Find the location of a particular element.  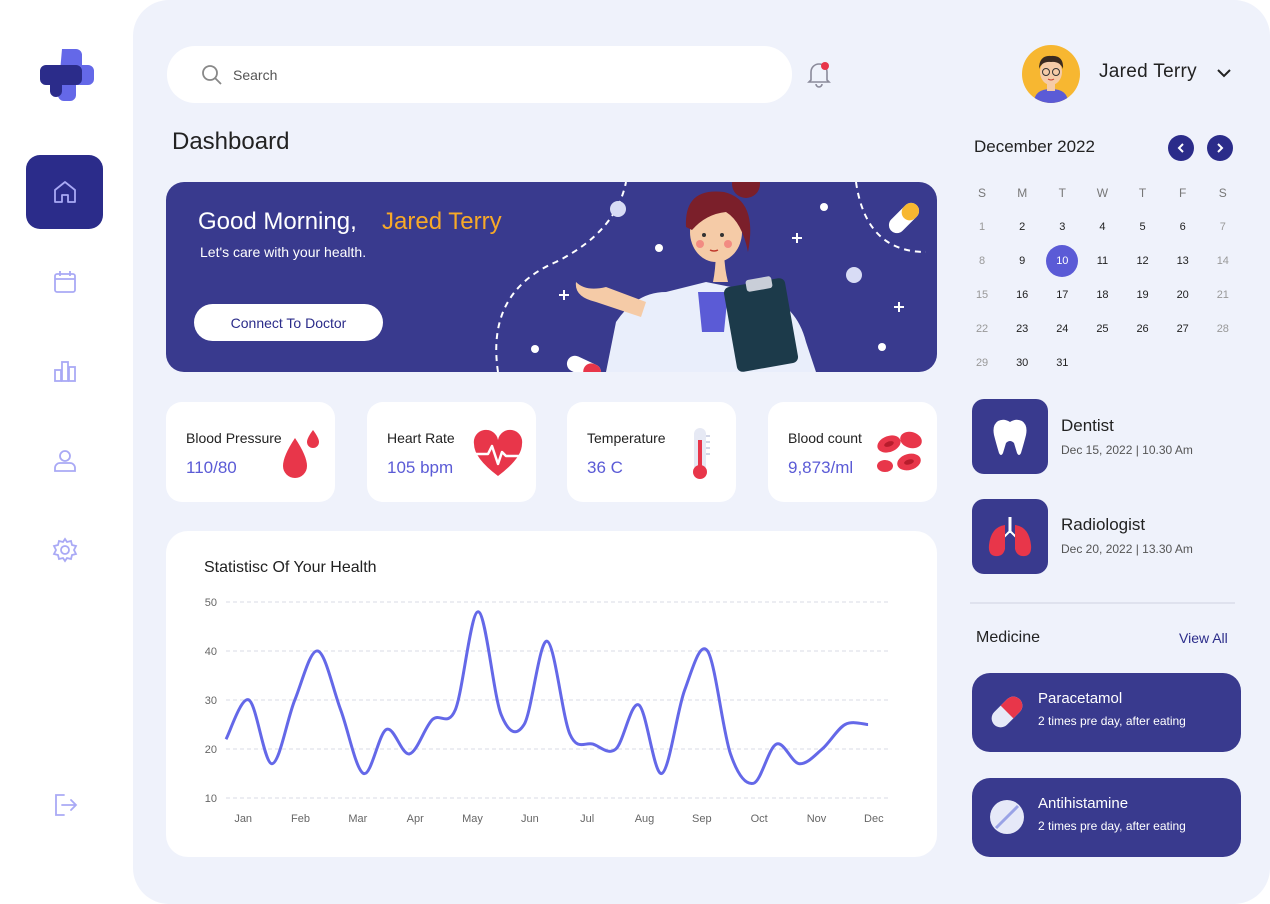

nav-profile is located at coordinates (64, 460).